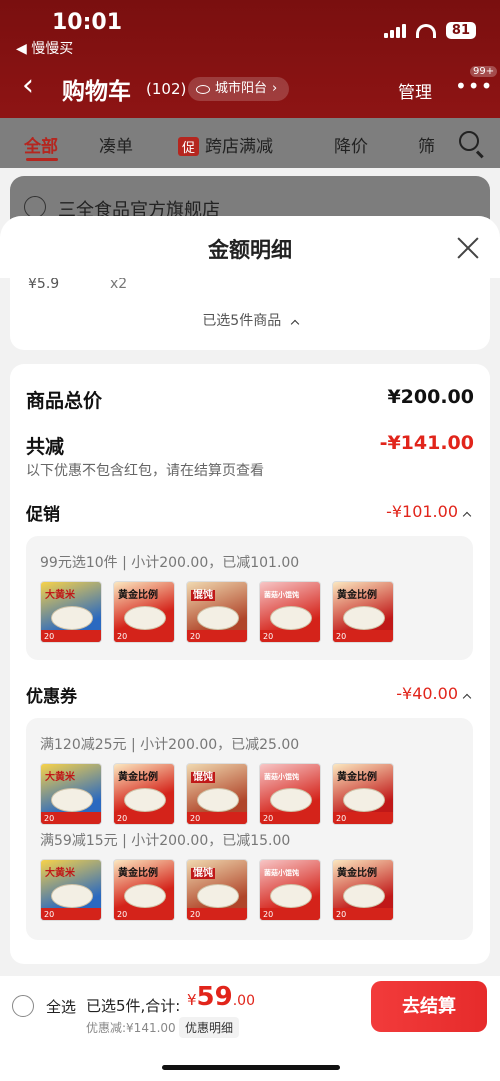 The image size is (500, 1081). What do you see at coordinates (427, 693) in the screenshot?
I see `coupon-value: -¥40.00` at bounding box center [427, 693].